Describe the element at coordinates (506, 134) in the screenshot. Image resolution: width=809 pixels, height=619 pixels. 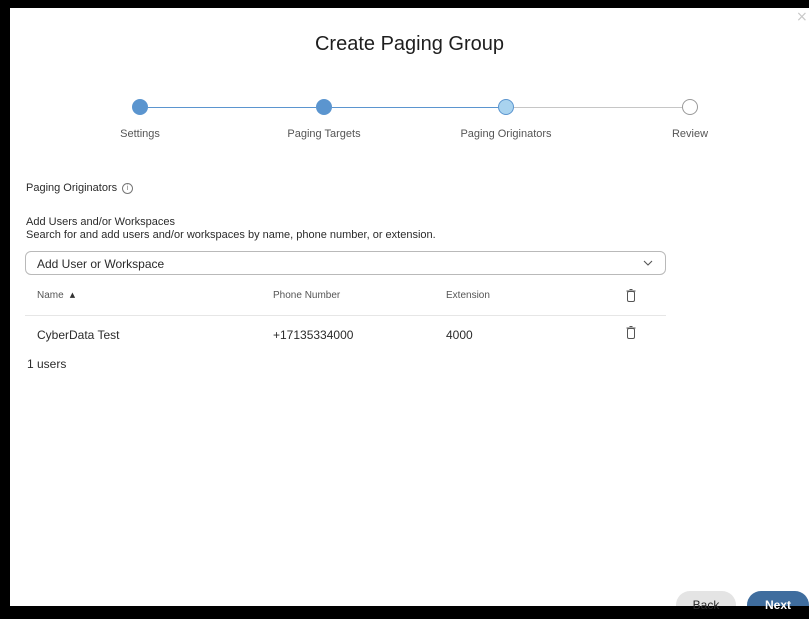
I see `step-label-paging-originators: Paging Originators` at that location.